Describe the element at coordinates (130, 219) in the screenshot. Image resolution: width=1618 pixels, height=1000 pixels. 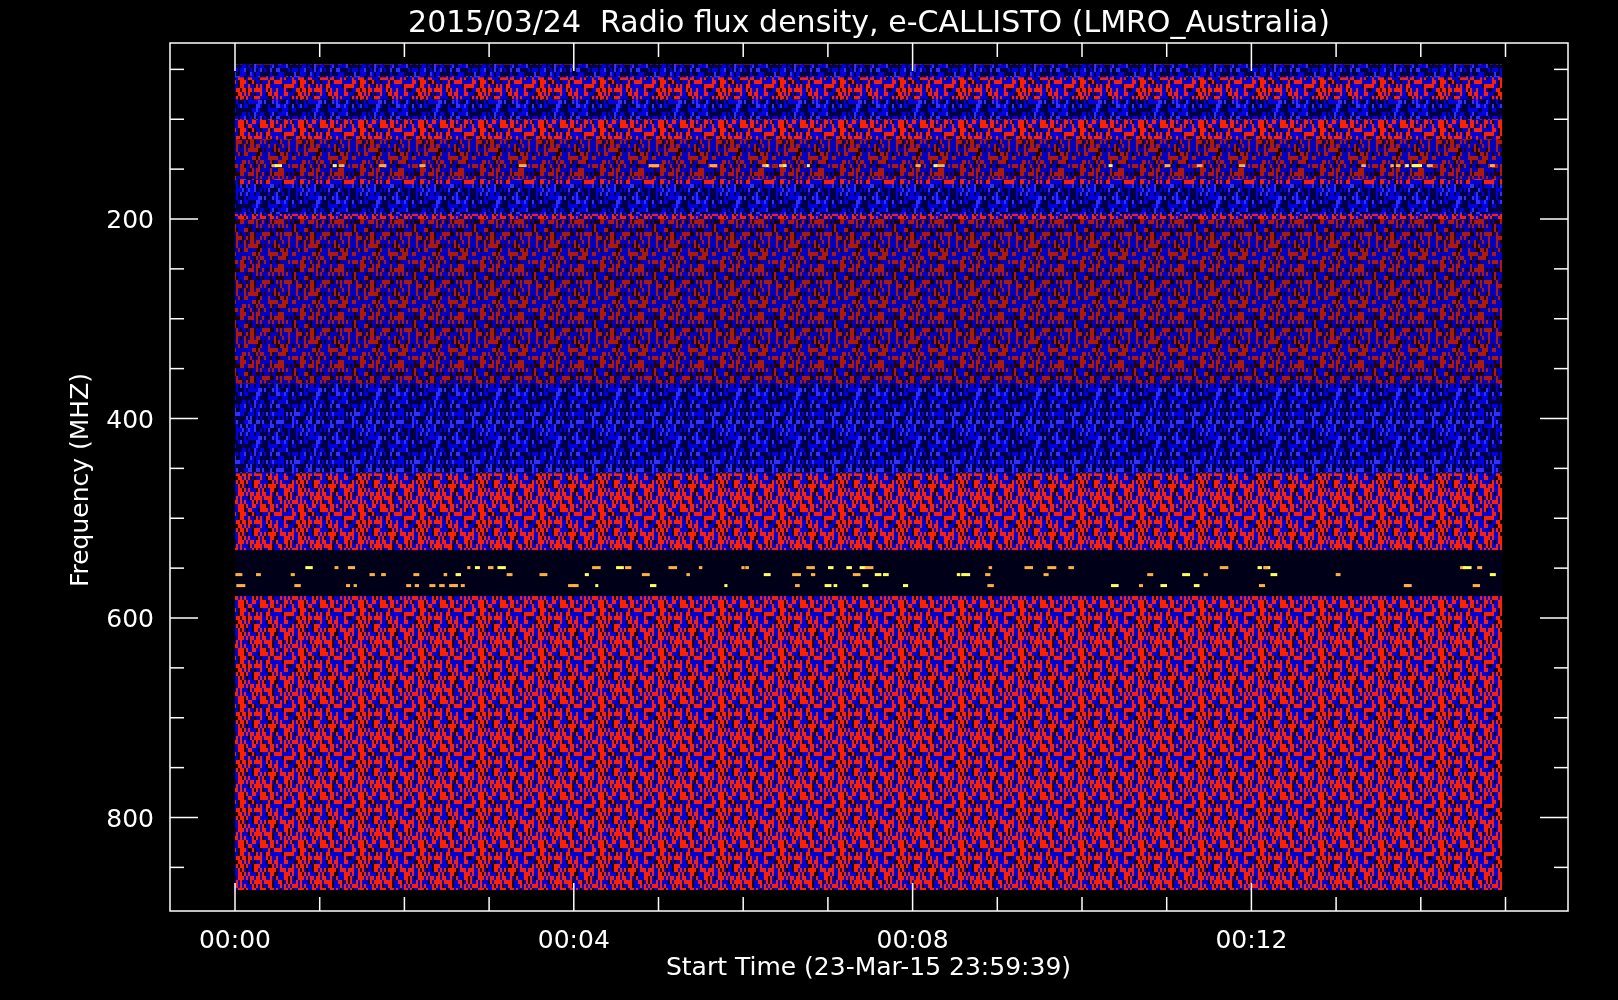
I see `tick-label: 200` at that location.